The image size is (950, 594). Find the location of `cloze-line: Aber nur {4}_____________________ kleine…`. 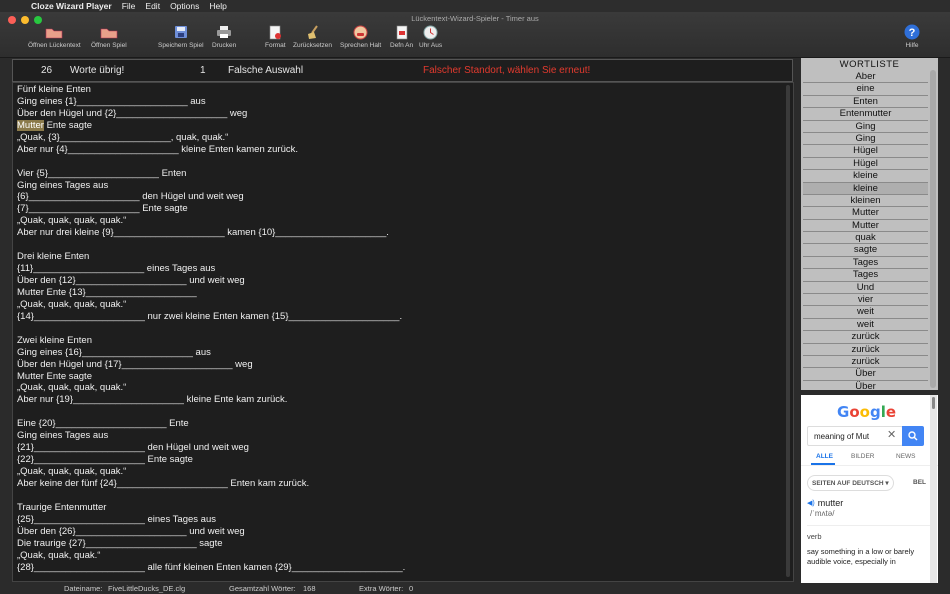

cloze-line: Aber nur {4}_____________________ kleine… is located at coordinates (211, 150).